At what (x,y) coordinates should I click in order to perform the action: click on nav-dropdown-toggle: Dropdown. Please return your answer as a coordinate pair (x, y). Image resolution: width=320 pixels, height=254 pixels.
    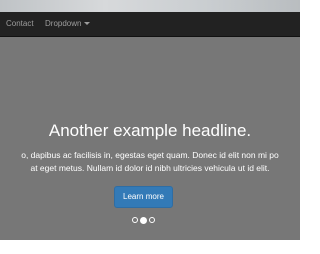
    Looking at the image, I should click on (68, 24).